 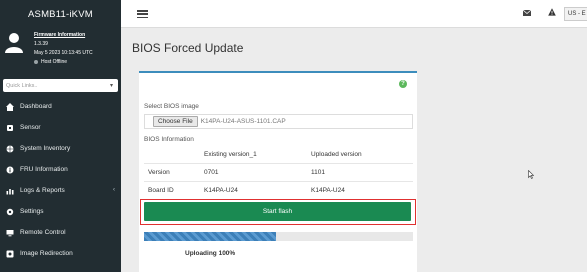 I want to click on selected-file-name: K14PA-U24-ASUS-1101.CAP, so click(x=243, y=121).